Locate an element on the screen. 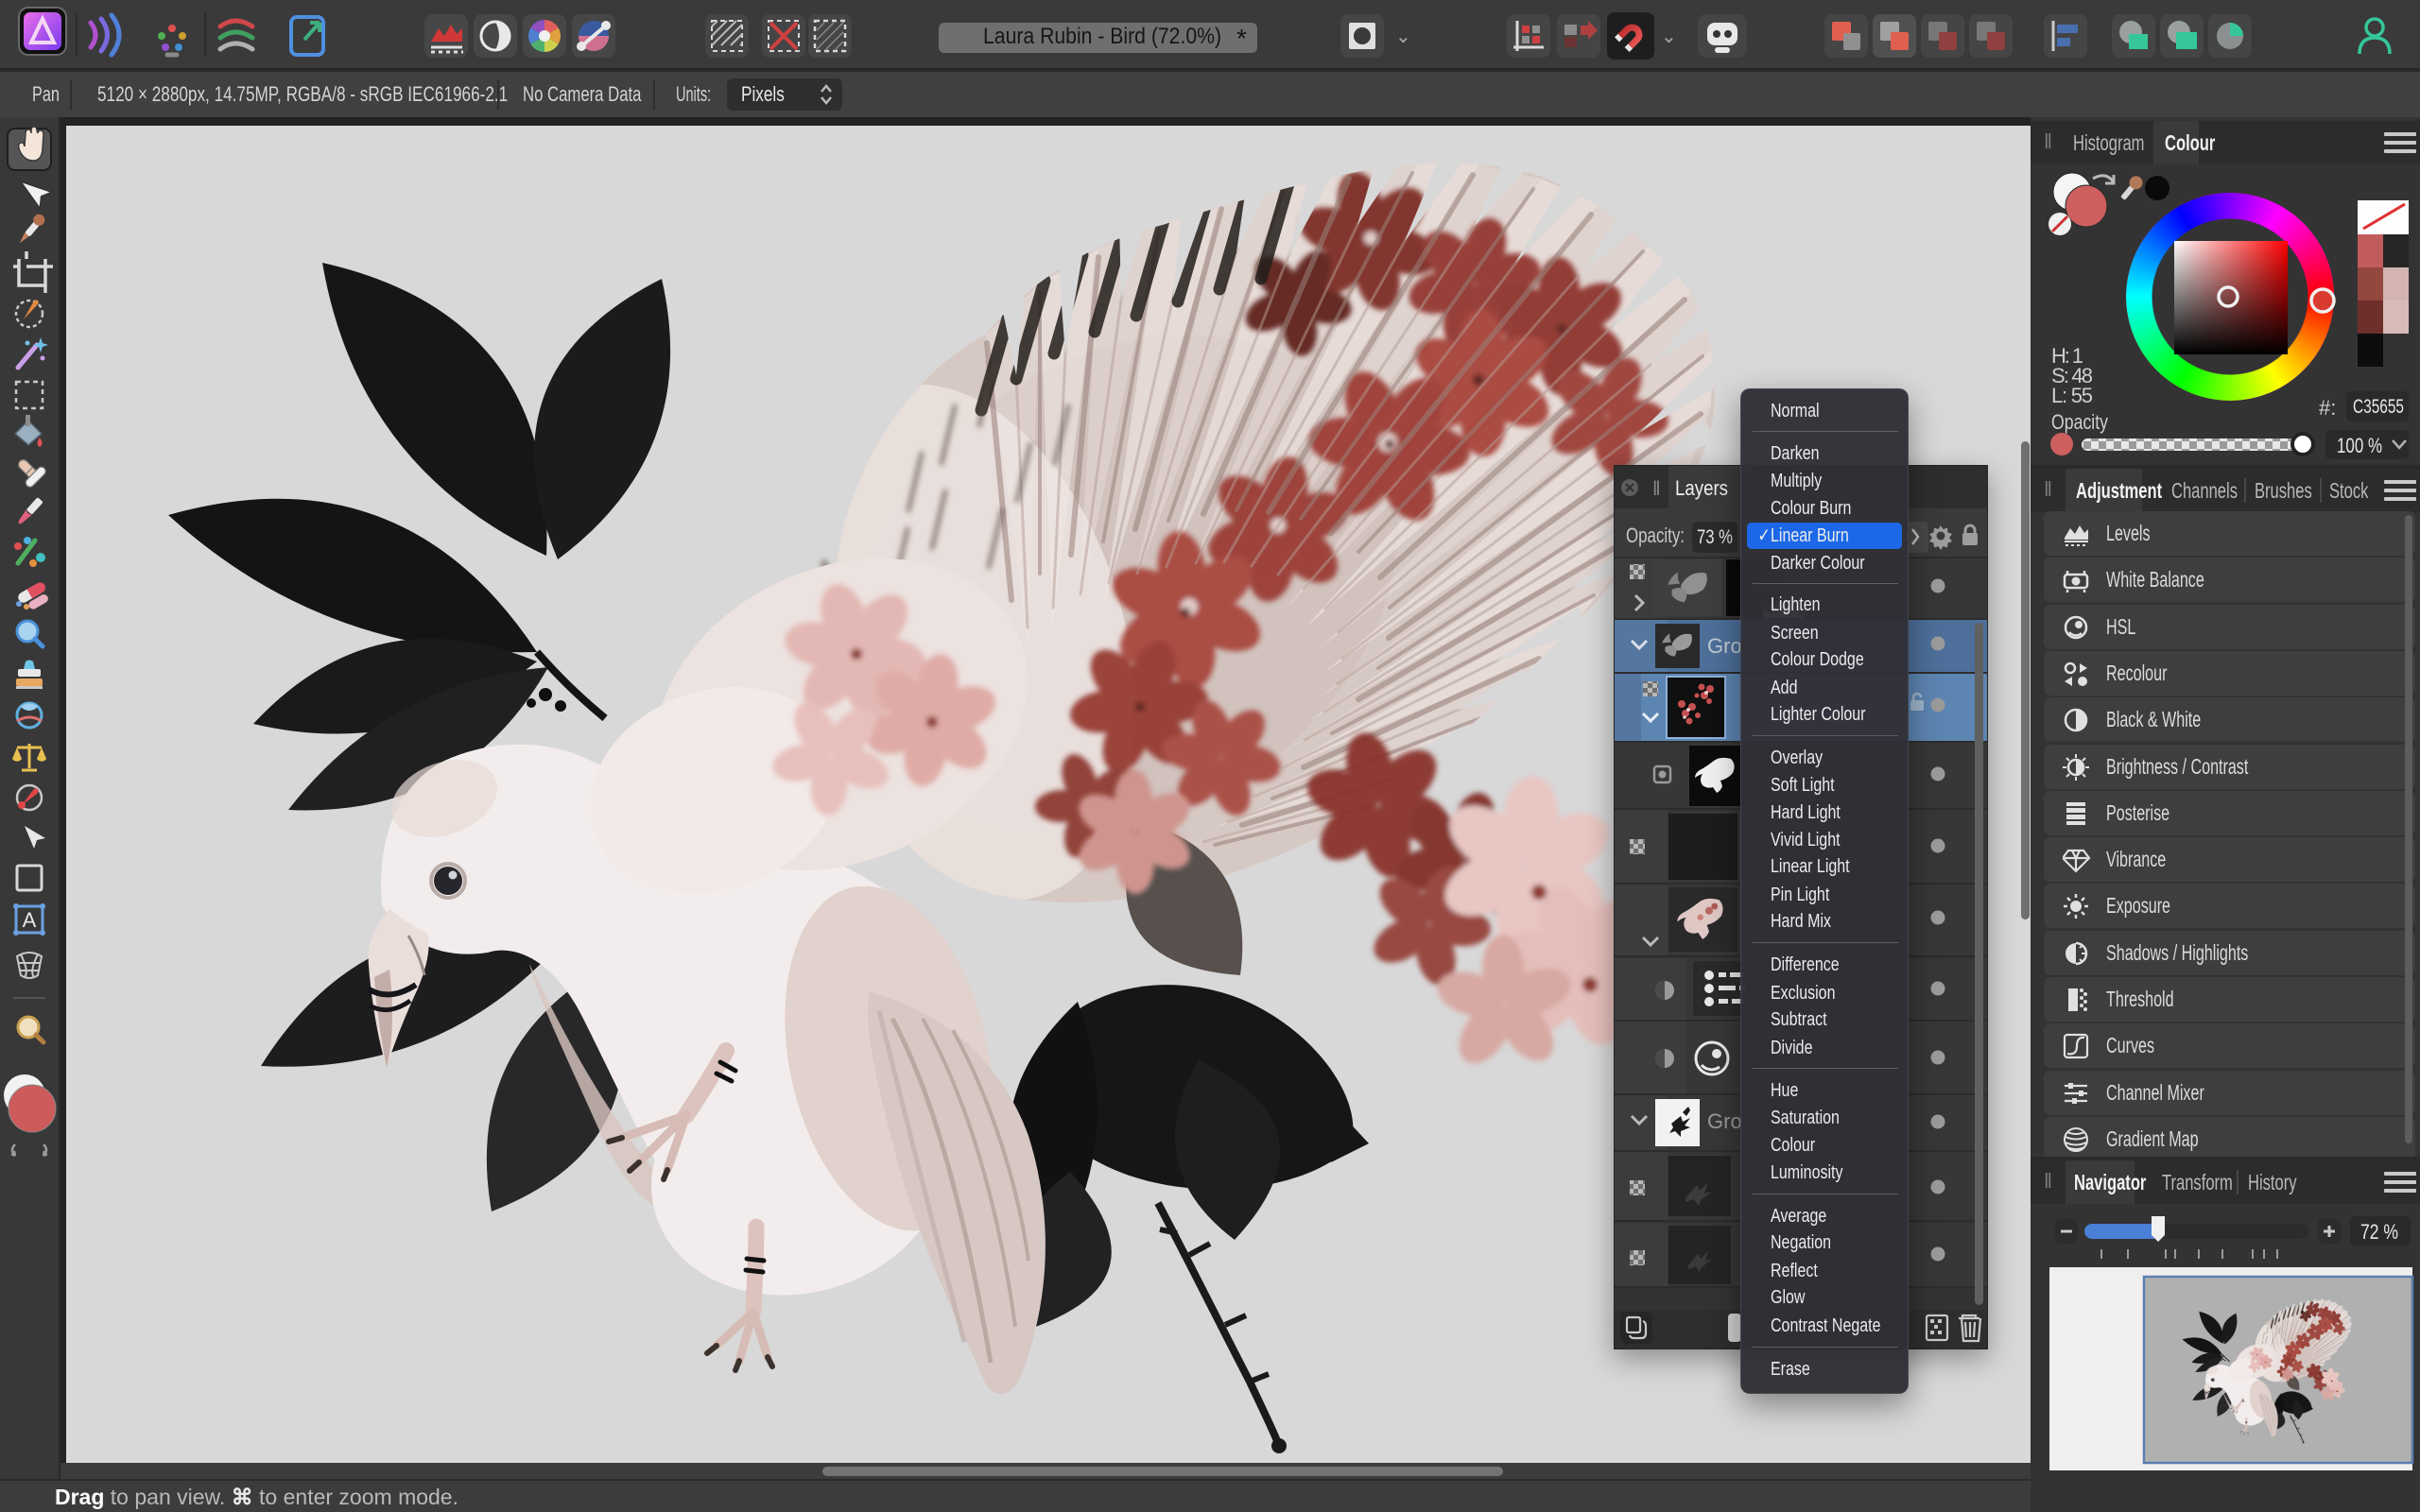 The width and height of the screenshot is (2420, 1512). svg-text: 73 % is located at coordinates (1715, 537).